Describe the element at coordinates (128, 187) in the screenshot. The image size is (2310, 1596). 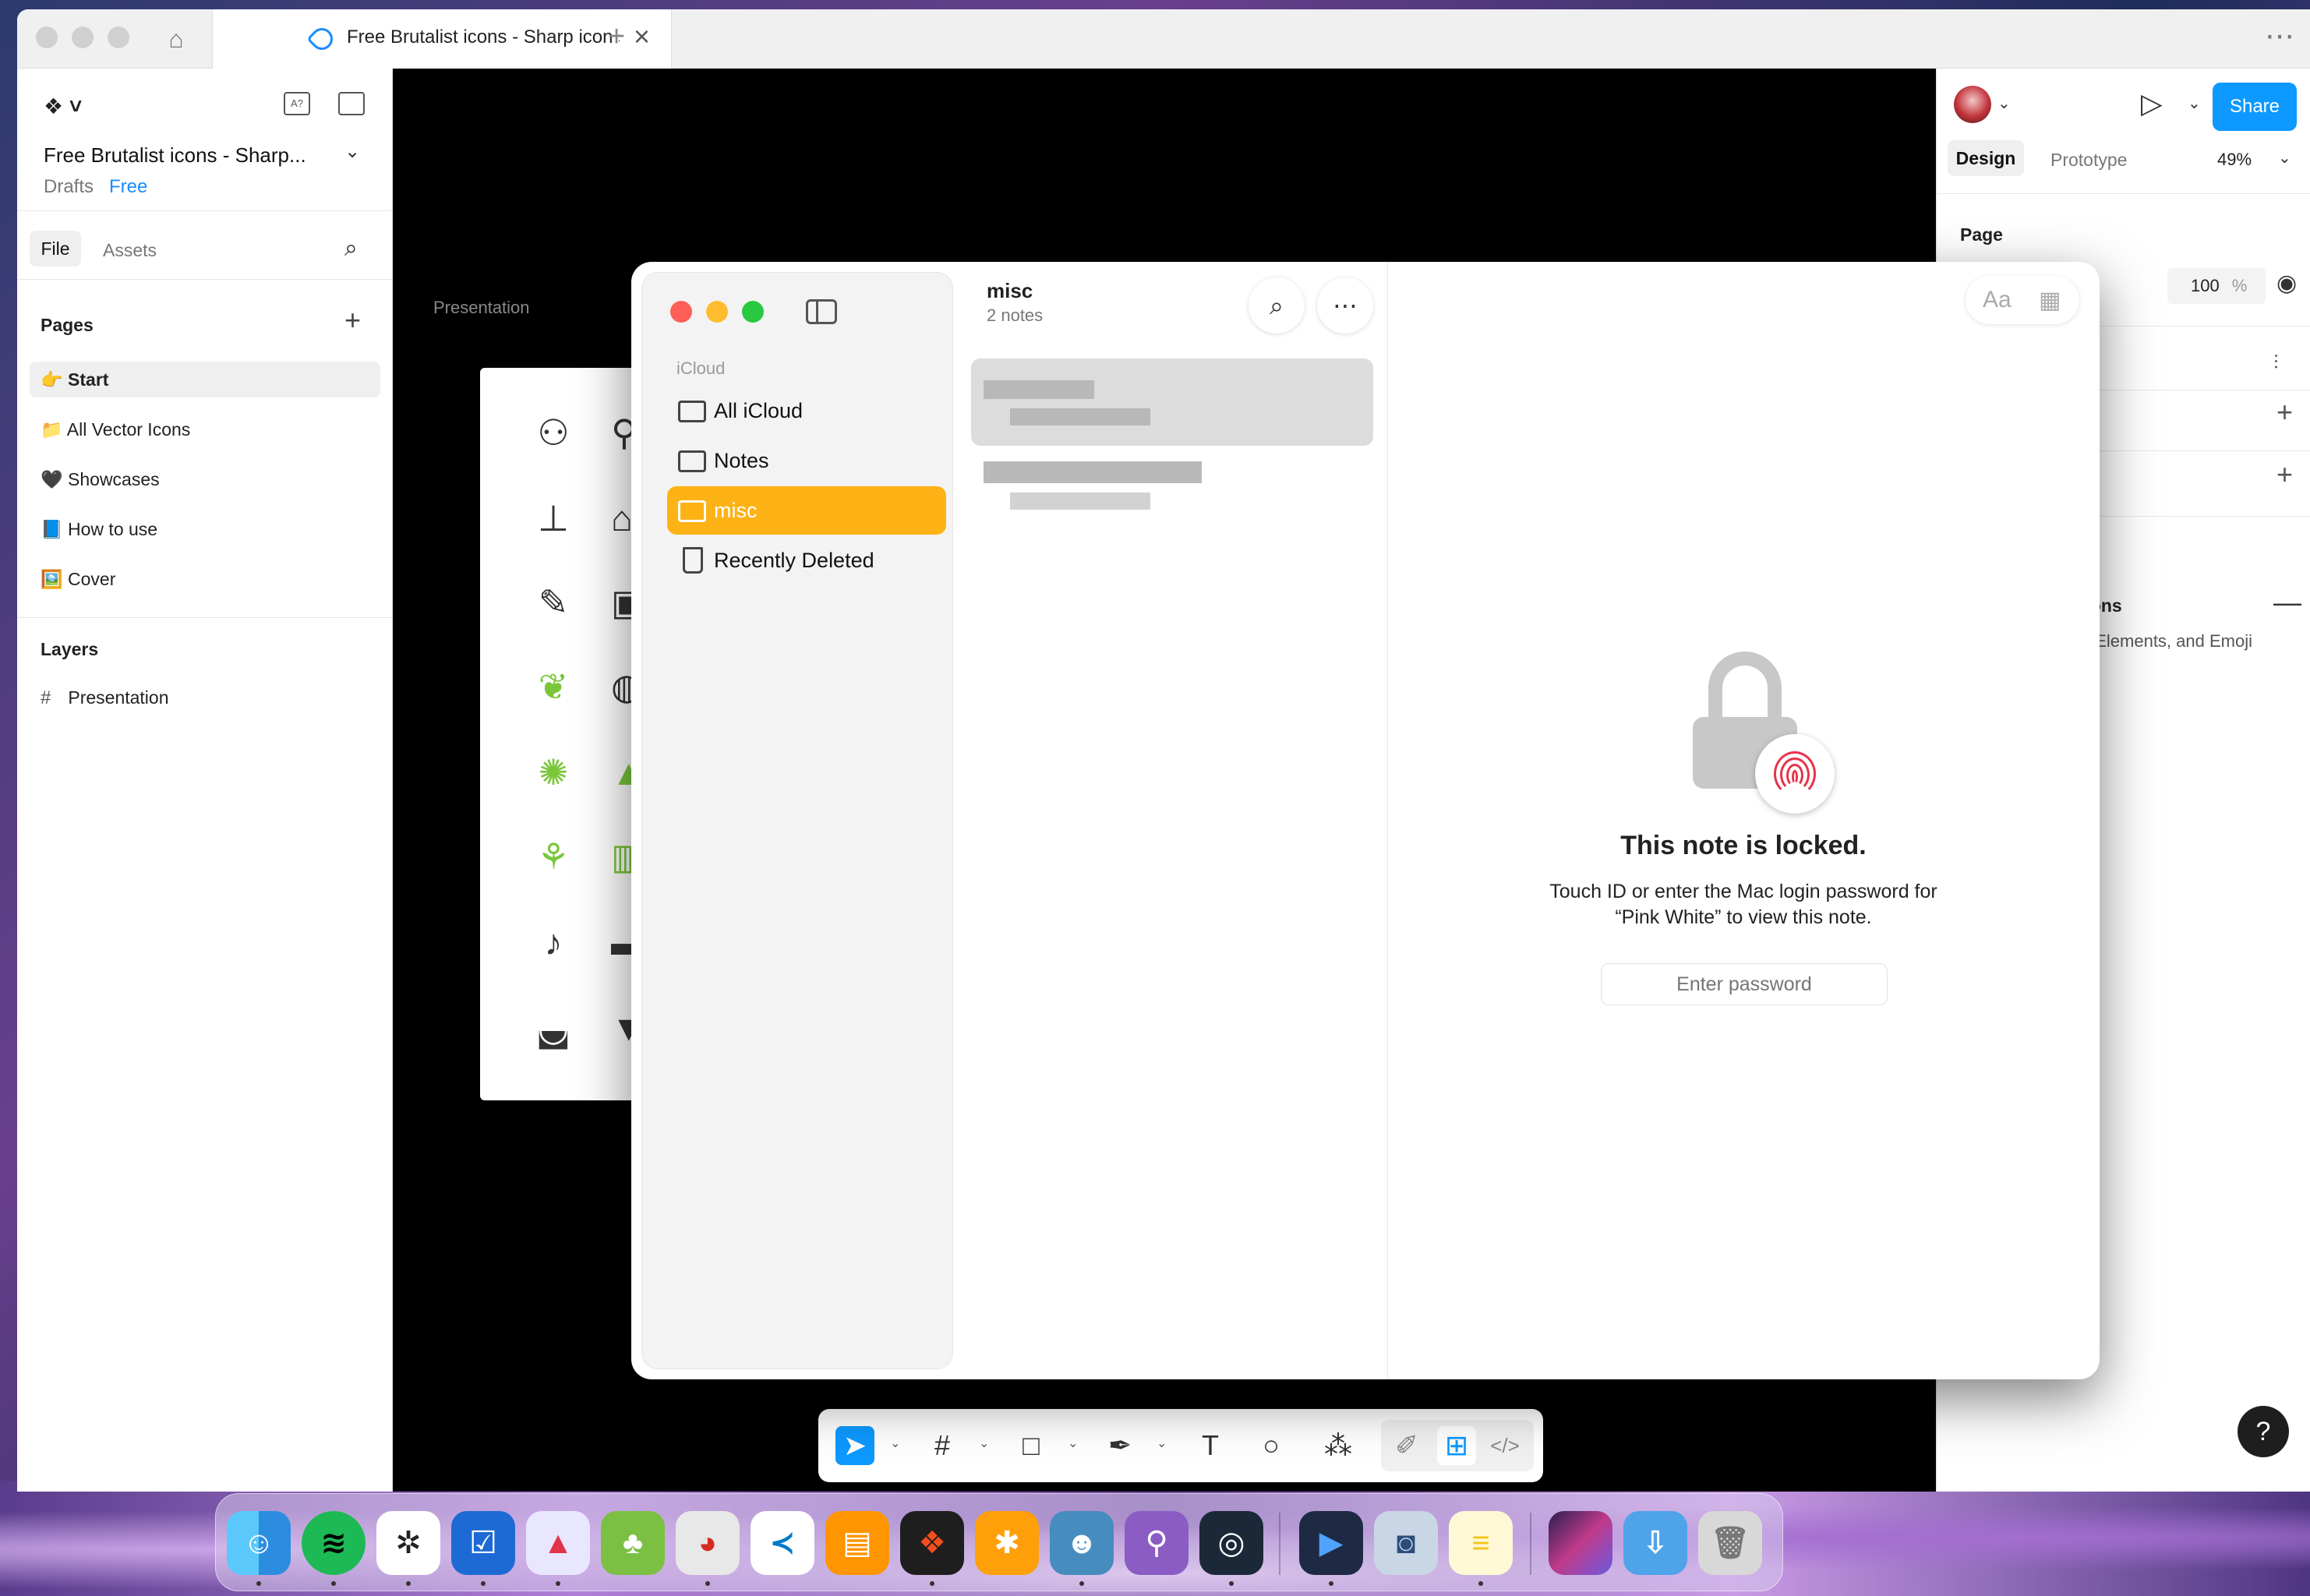
I see `plan-badge: Free` at that location.